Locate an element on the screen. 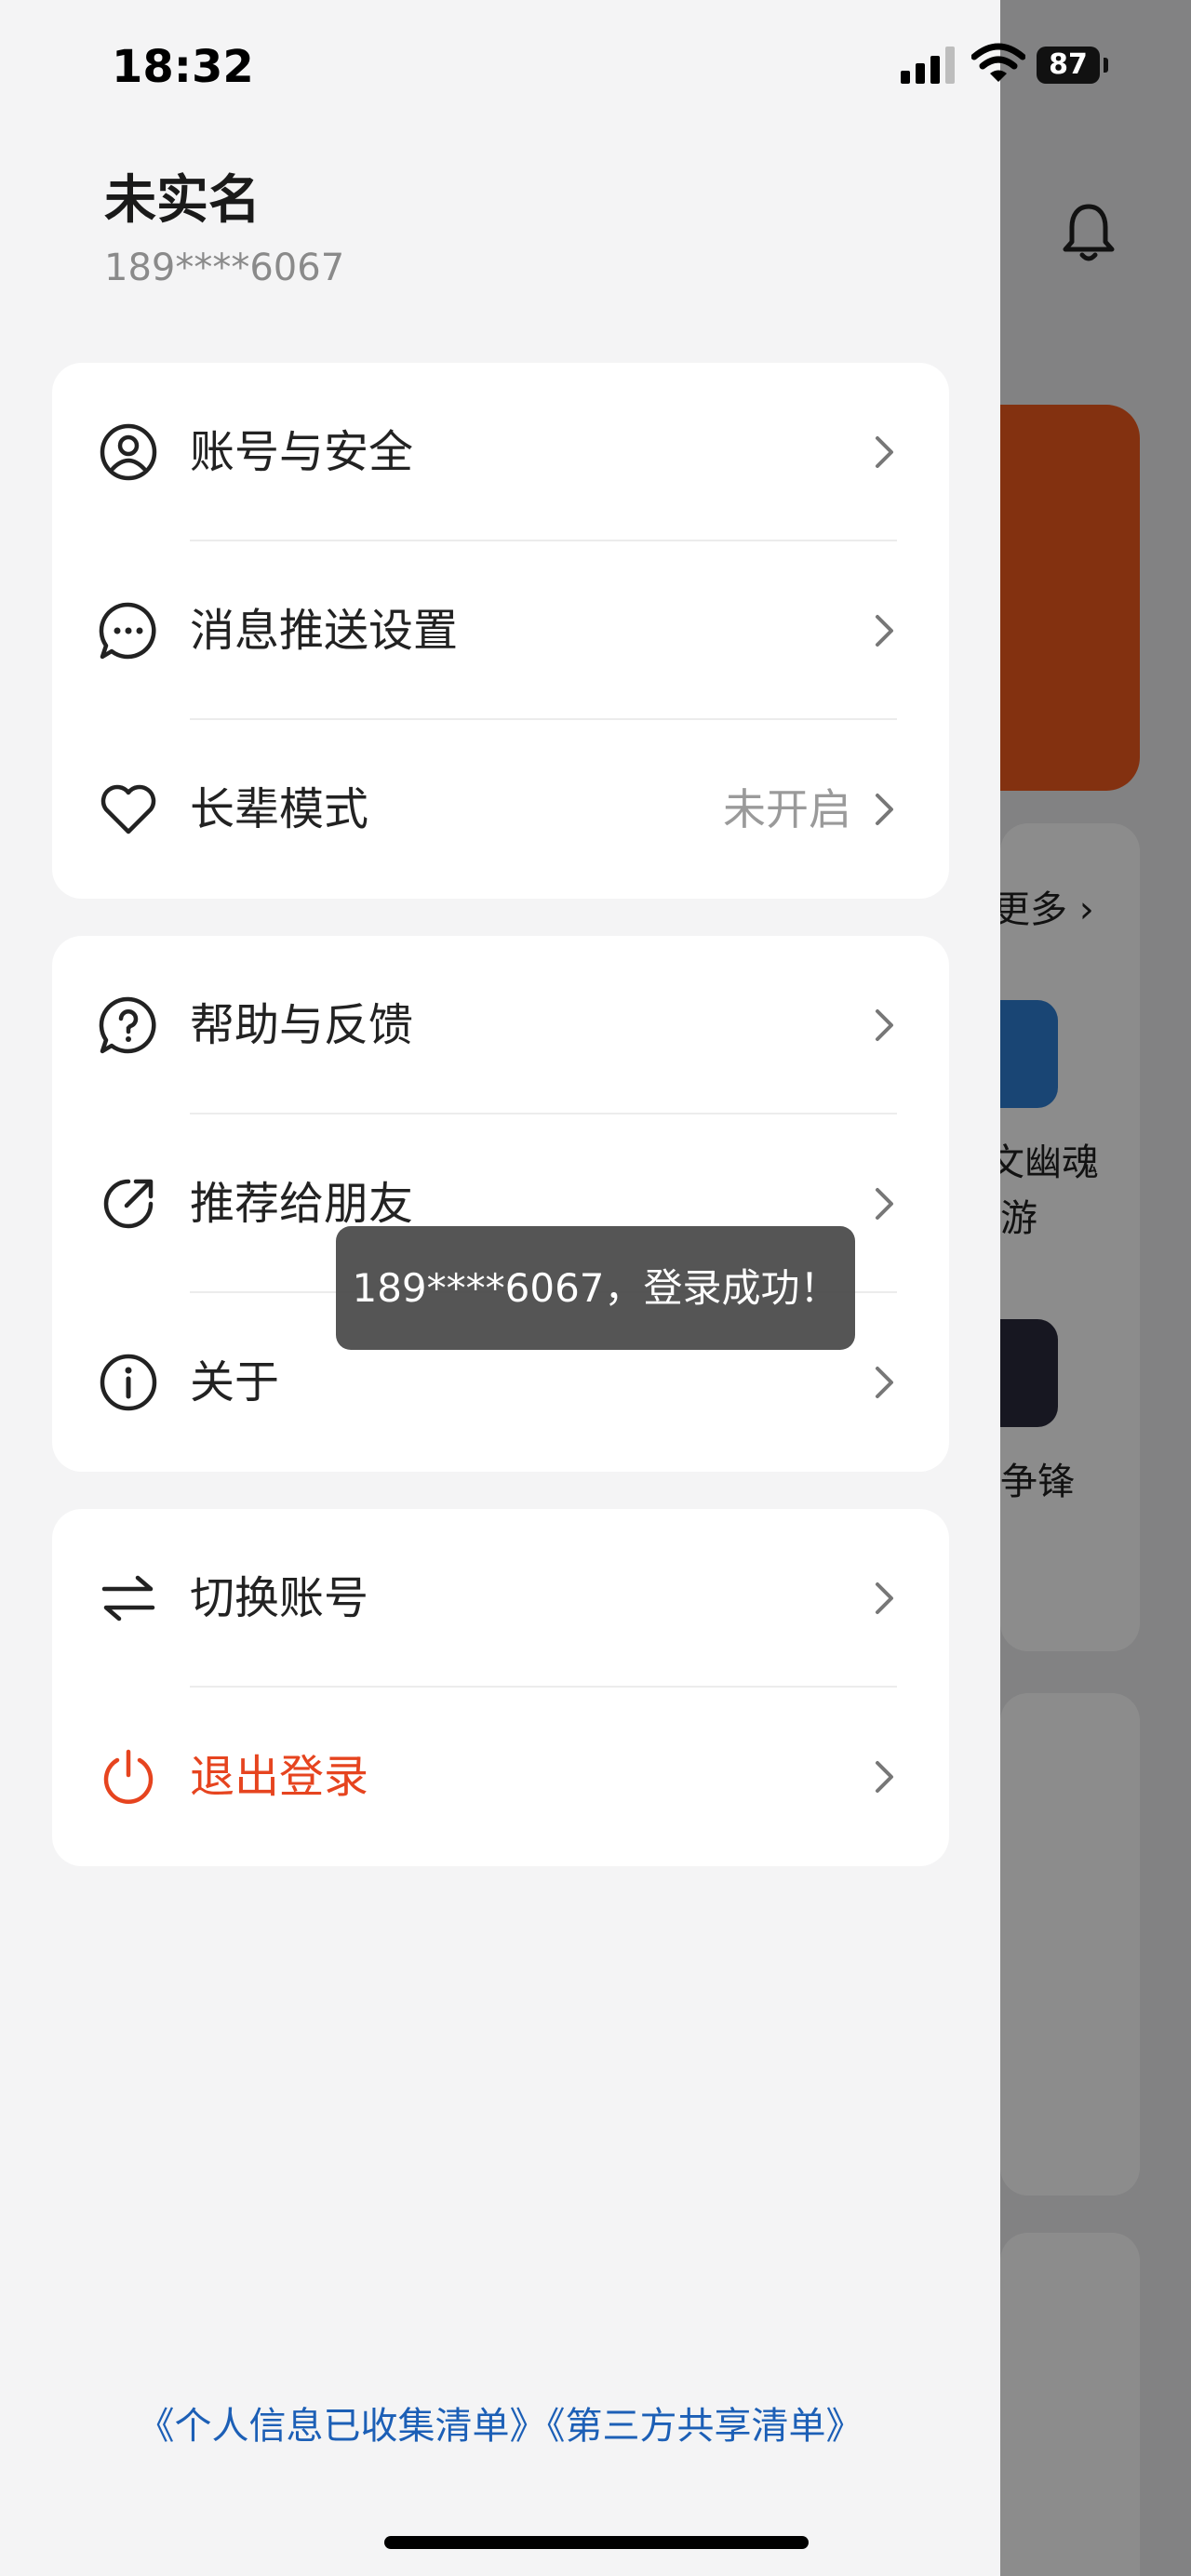 The height and width of the screenshot is (2576, 1191). wifi-icon is located at coordinates (998, 62).